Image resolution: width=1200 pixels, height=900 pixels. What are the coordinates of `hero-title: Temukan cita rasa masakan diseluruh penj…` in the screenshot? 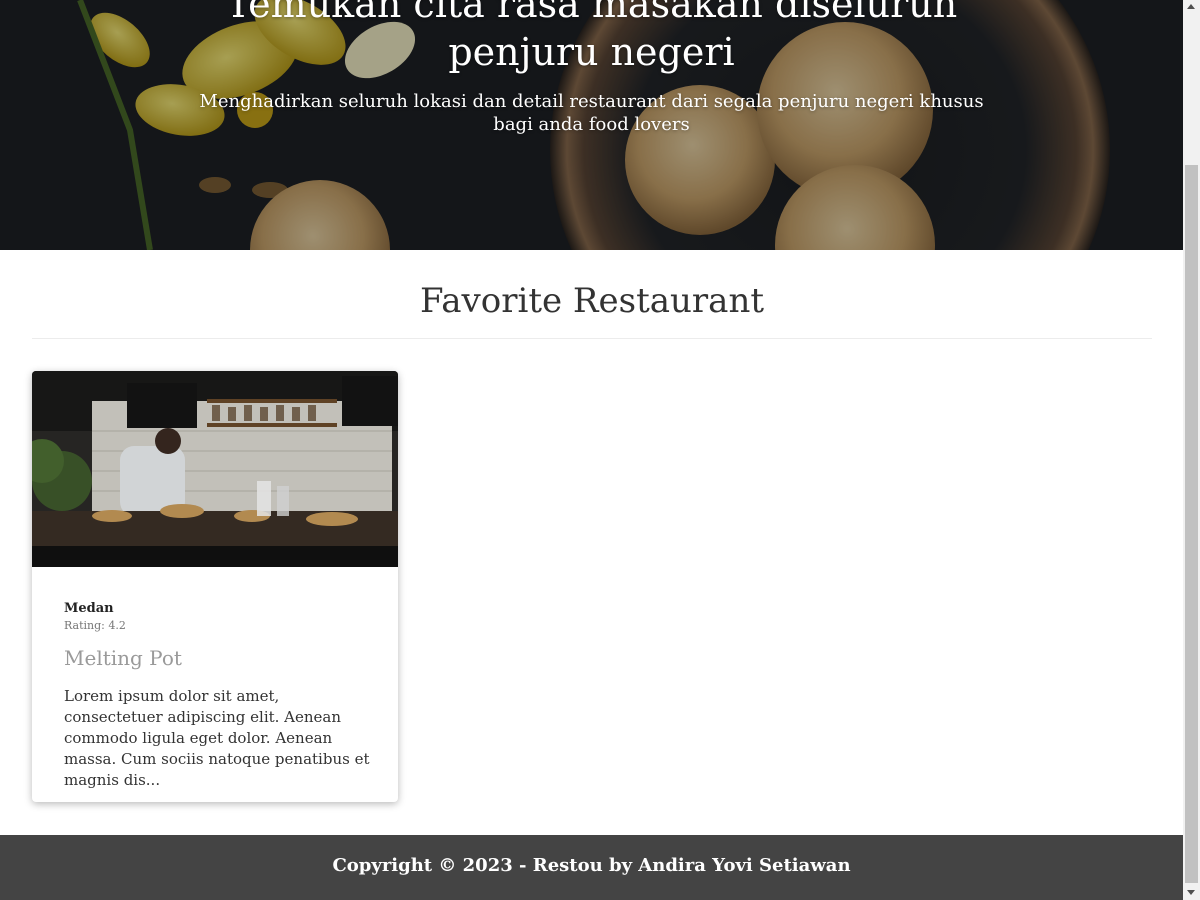 It's located at (591, 38).